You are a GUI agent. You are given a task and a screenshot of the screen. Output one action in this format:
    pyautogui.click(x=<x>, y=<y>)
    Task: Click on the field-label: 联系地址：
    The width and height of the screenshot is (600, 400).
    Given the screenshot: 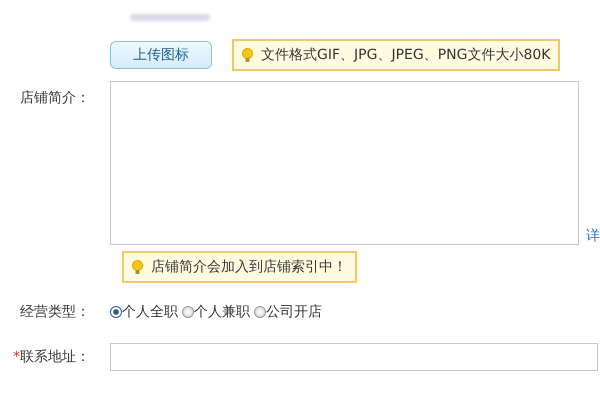 What is the action you would take?
    pyautogui.click(x=55, y=357)
    